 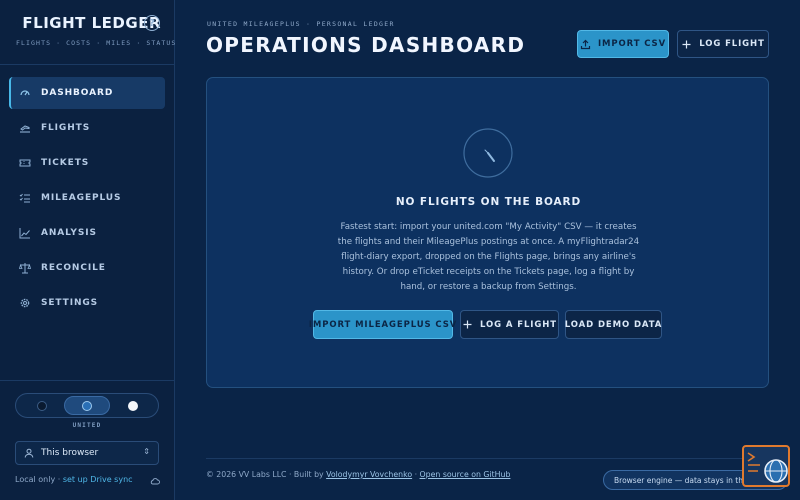 I want to click on app-subtitle: FLIGHTS · COSTS · MILES · STATUS, so click(x=96, y=43).